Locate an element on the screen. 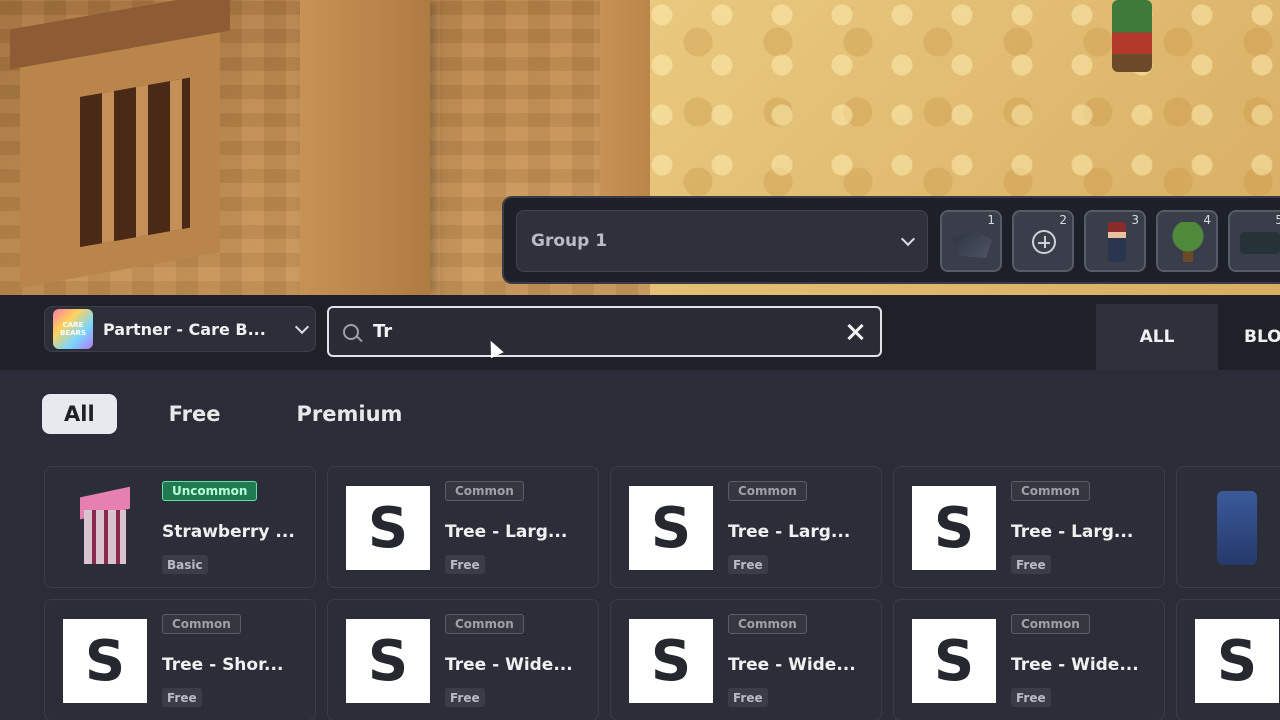 This screenshot has width=1280, height=720. character-icon is located at coordinates (1117, 242).